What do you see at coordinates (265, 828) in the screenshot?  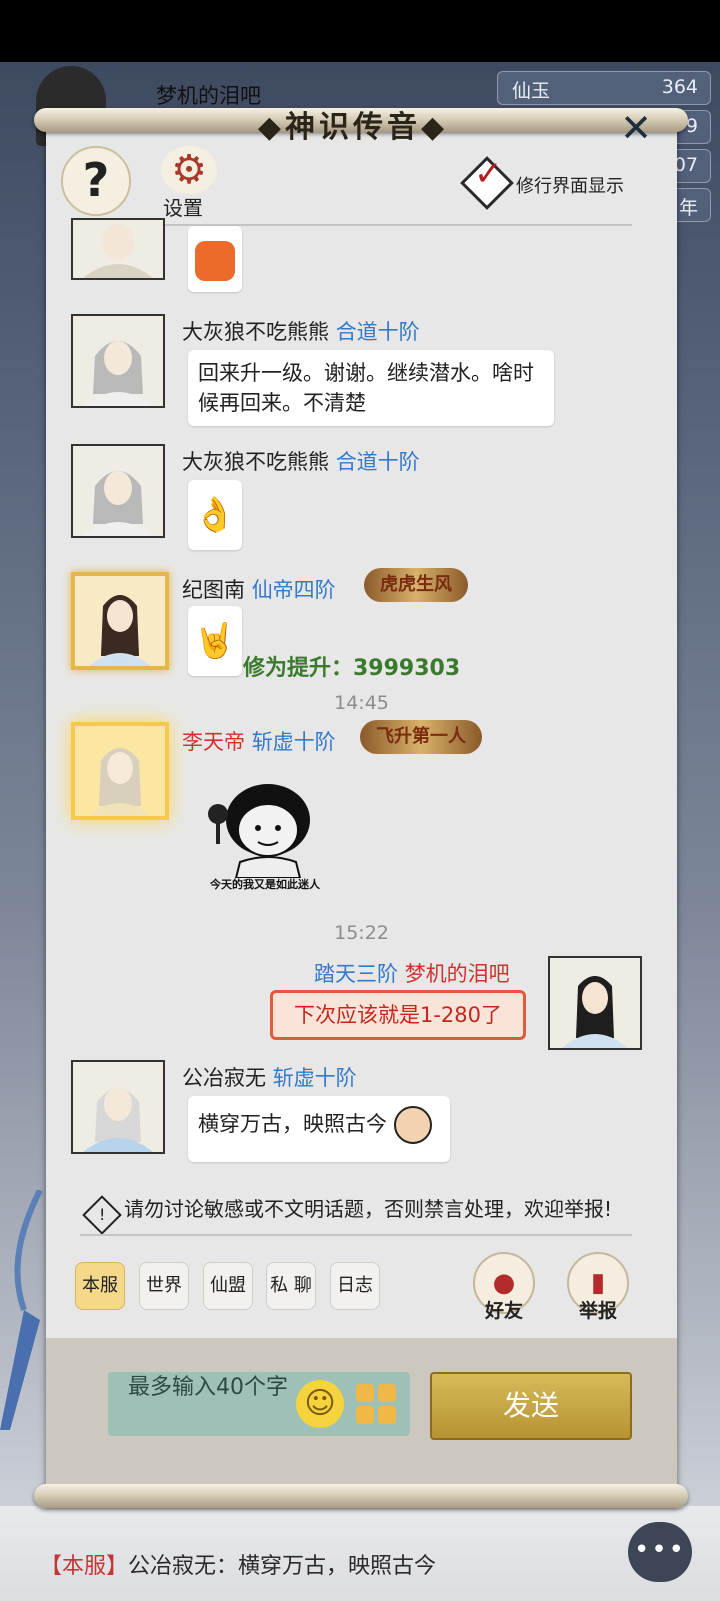 I see `meme-sticker` at bounding box center [265, 828].